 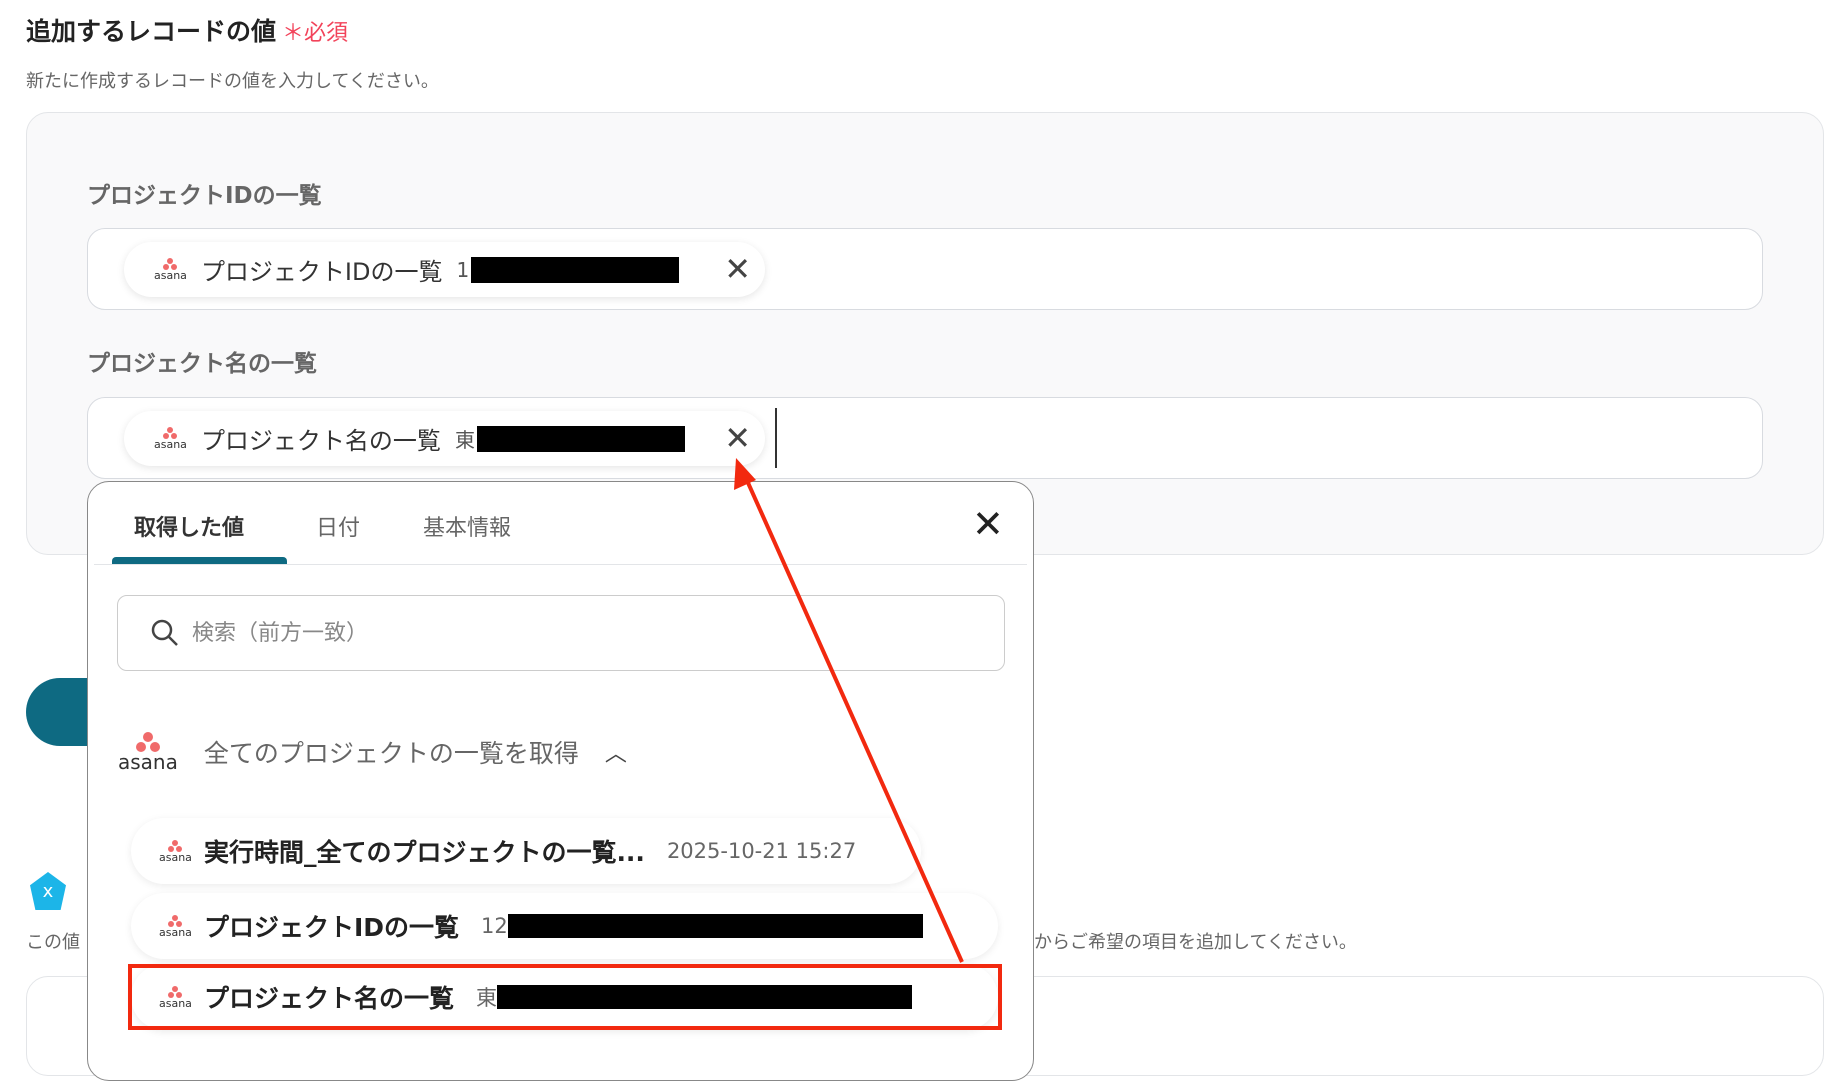 What do you see at coordinates (187, 31) in the screenshot?
I see `section-title: 追加するレコードの値 ＊必須` at bounding box center [187, 31].